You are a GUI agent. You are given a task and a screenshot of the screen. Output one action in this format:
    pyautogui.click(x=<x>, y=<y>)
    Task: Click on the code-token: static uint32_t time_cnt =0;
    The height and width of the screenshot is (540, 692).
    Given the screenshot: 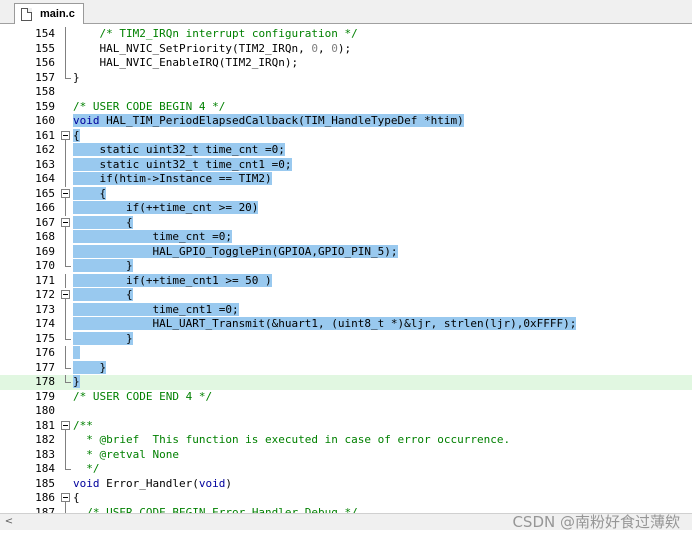 What is the action you would take?
    pyautogui.click(x=179, y=149)
    